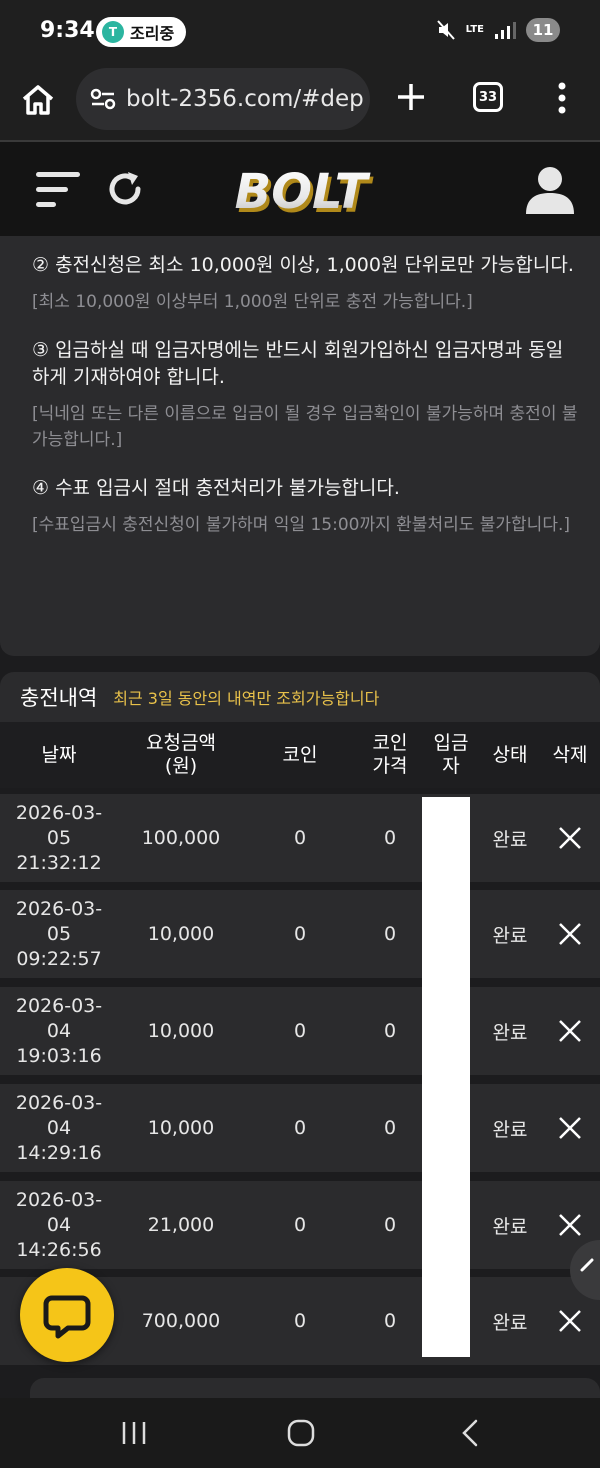 The image size is (600, 1468). What do you see at coordinates (59, 837) in the screenshot?
I see `row-date: 2026-03- 05 21:32:12` at bounding box center [59, 837].